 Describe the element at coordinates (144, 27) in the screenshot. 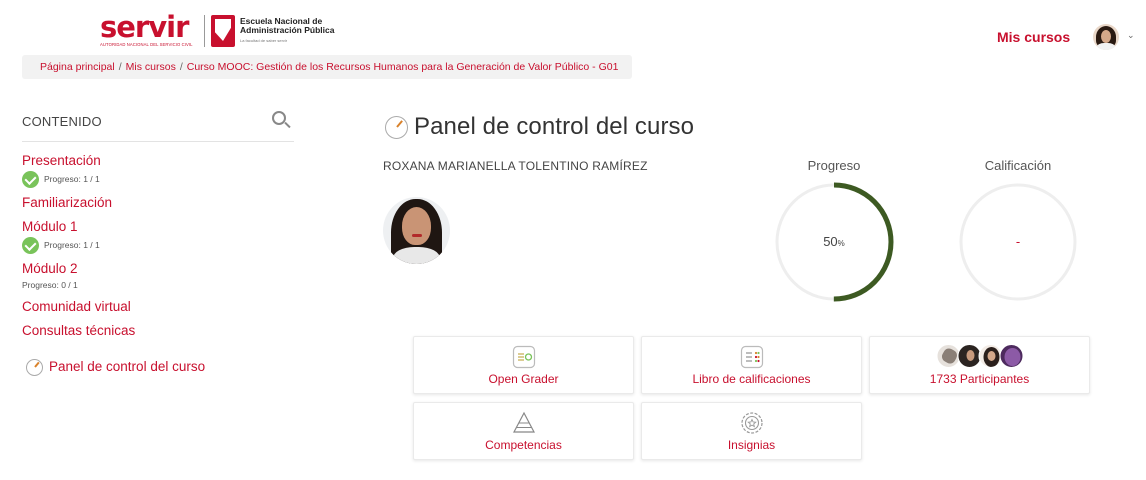

I see `servir-logo-text: servir` at that location.